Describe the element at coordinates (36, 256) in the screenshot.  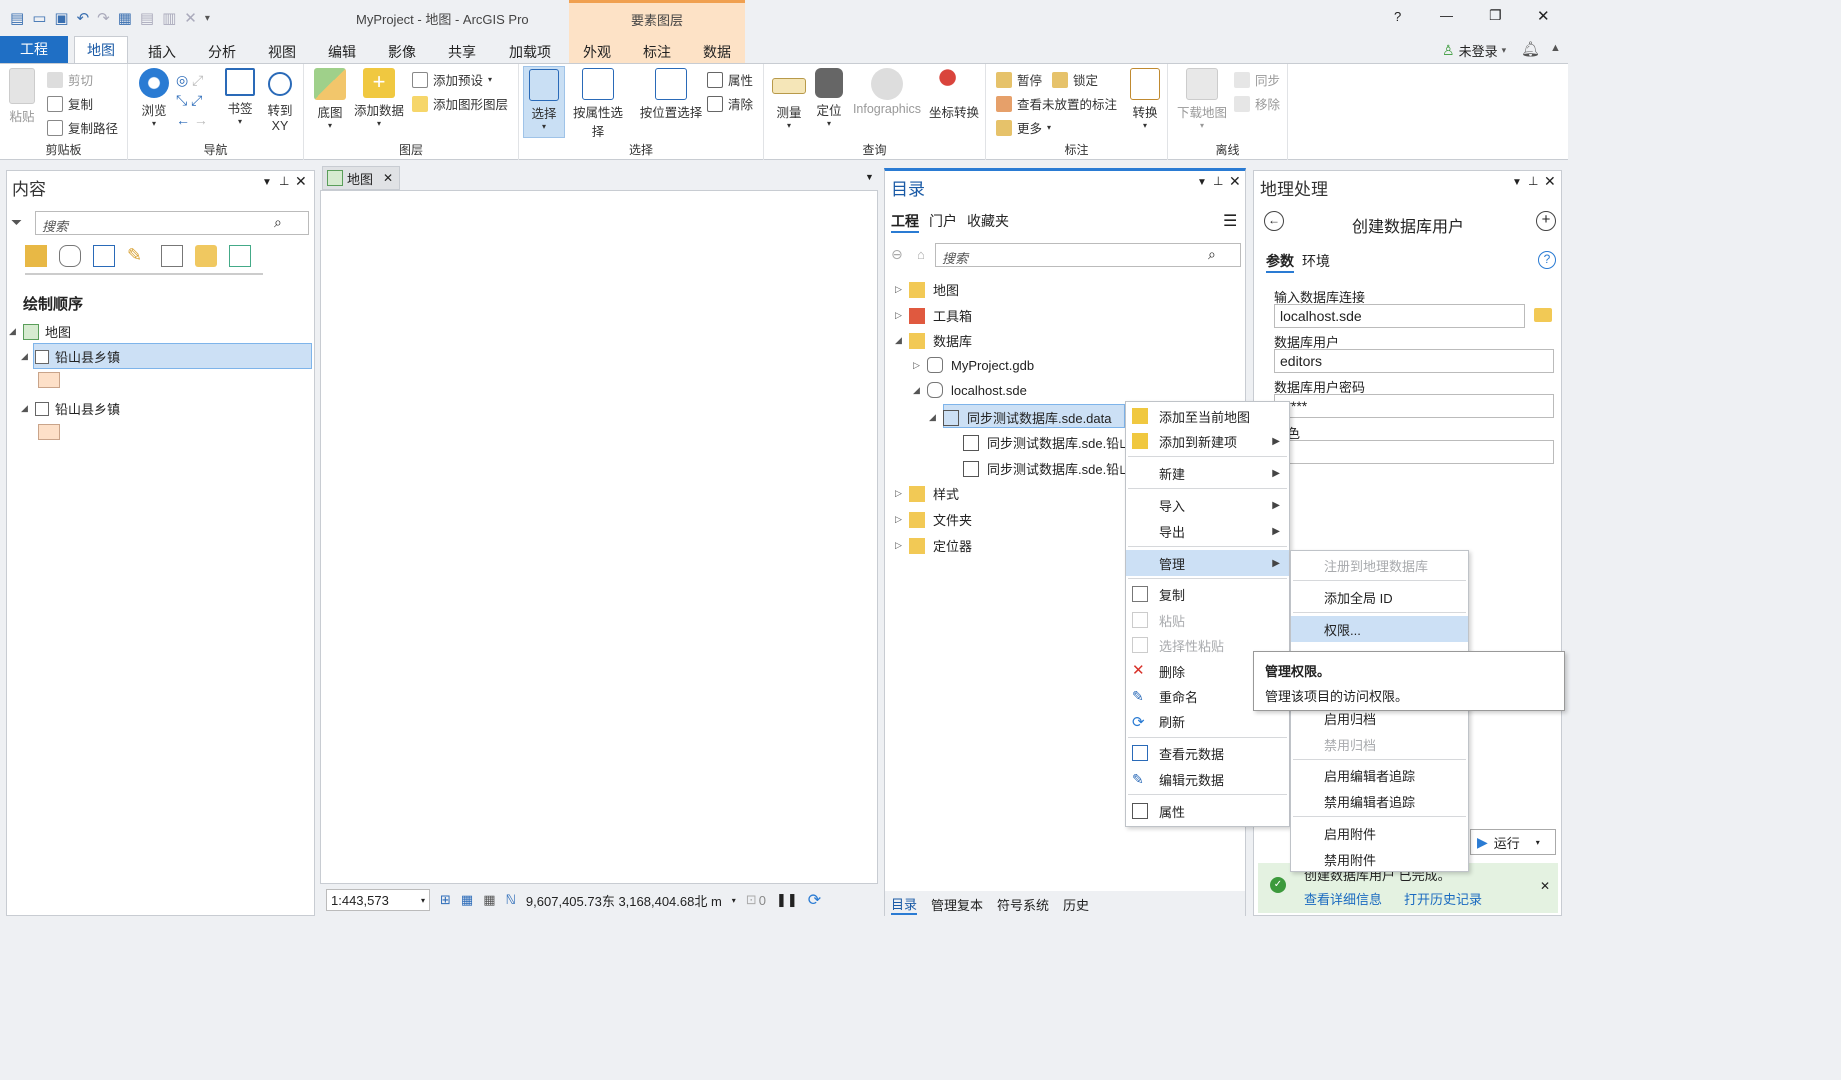
I see `draw-order-icon` at that location.